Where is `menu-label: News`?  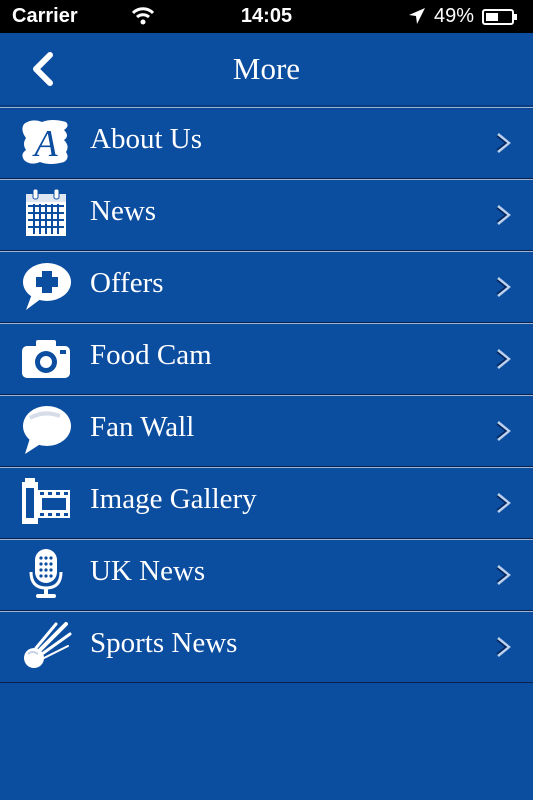
menu-label: News is located at coordinates (123, 211).